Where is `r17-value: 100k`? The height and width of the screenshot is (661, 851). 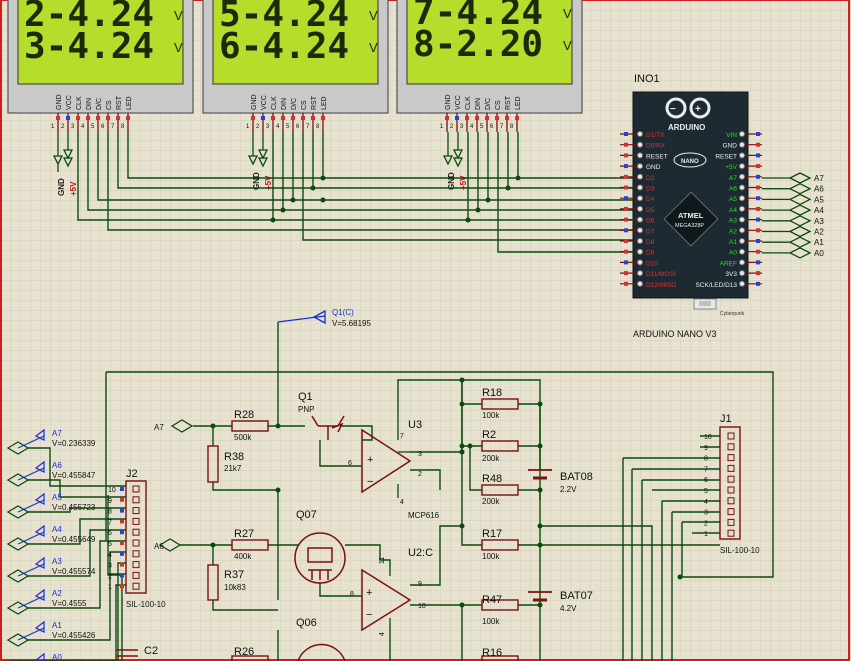 r17-value: 100k is located at coordinates (491, 556).